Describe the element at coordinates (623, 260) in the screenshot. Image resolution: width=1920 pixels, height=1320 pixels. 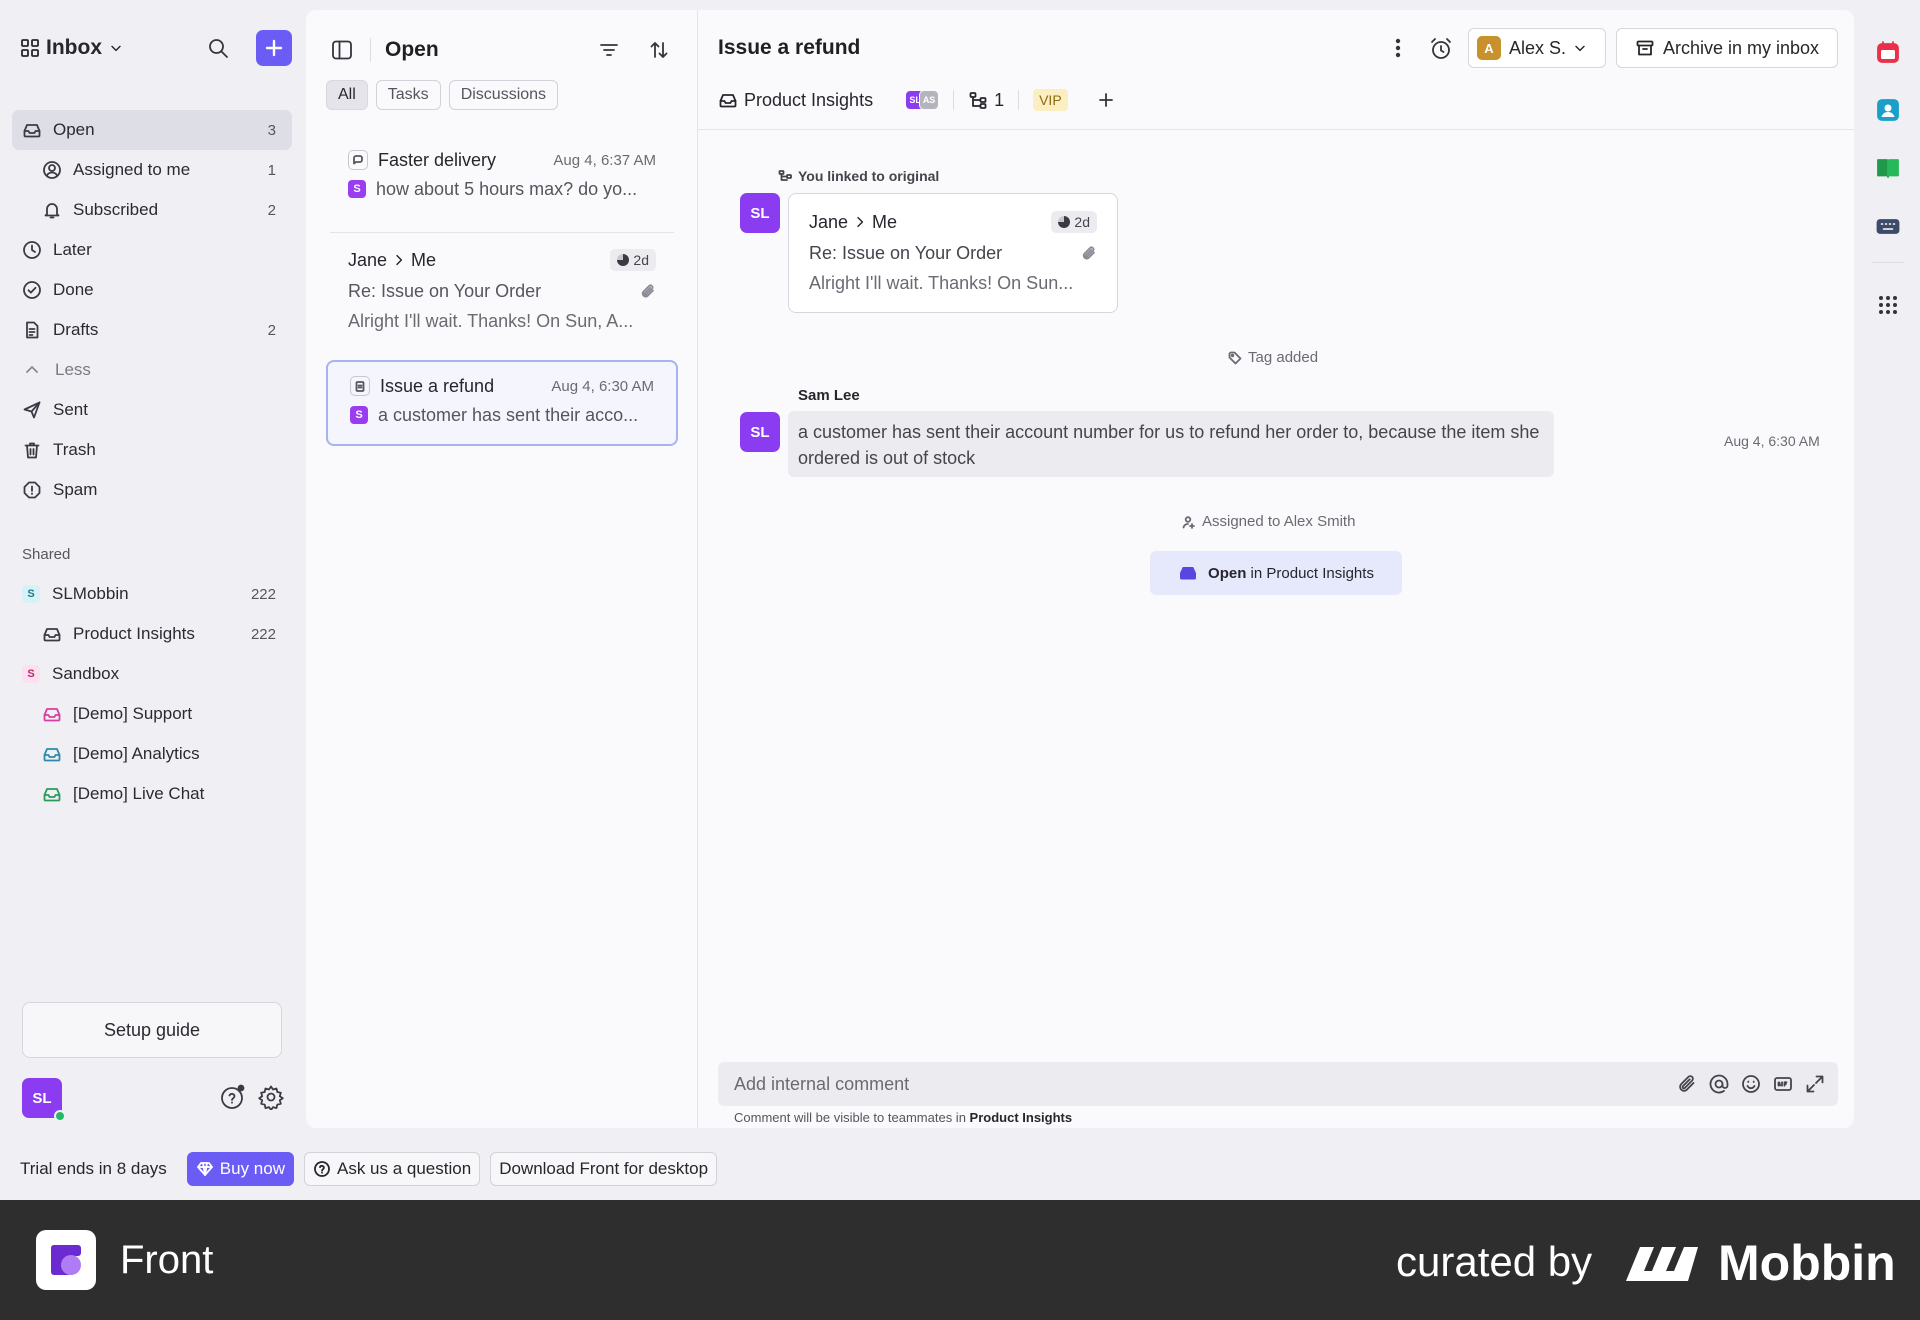
I see `pie-clock-icon` at that location.